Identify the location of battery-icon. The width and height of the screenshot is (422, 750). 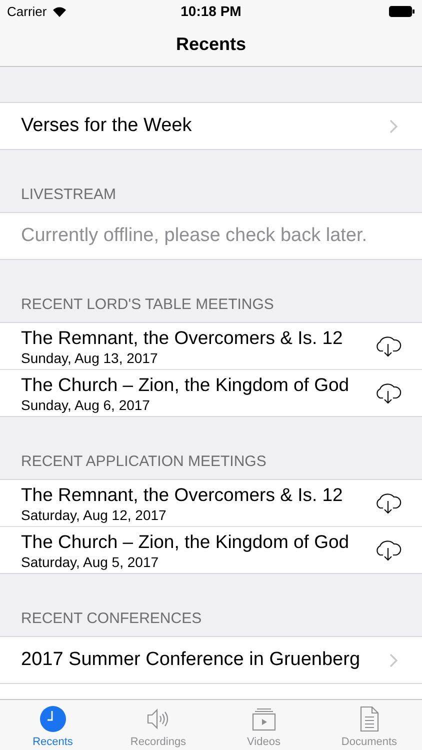
(401, 11).